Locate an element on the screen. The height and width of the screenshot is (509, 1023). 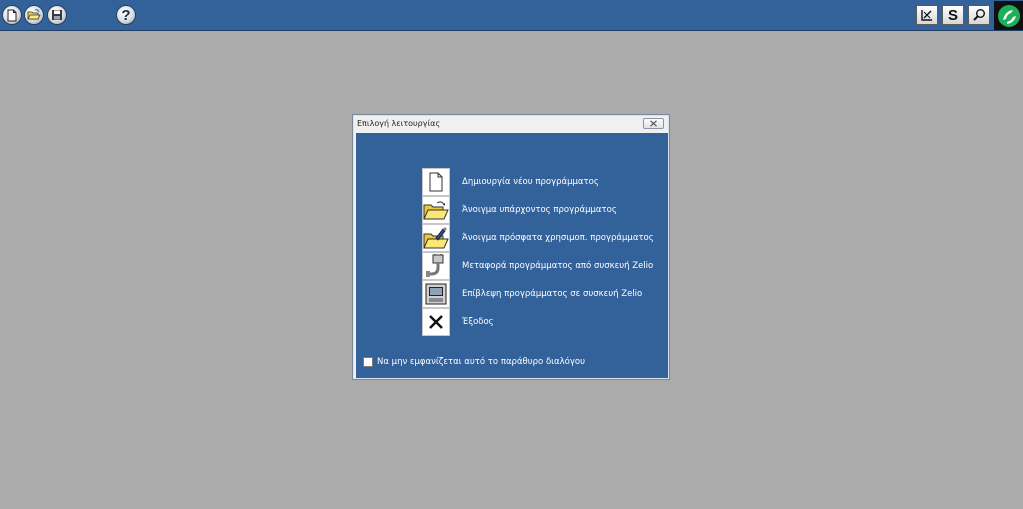
zoom-button is located at coordinates (979, 15).